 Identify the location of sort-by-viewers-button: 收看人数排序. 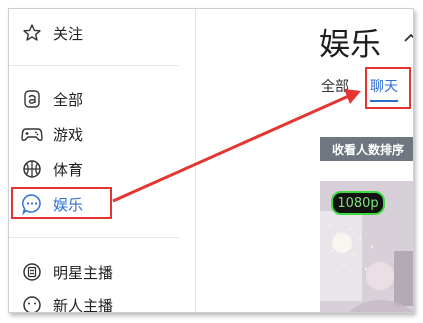
(366, 149).